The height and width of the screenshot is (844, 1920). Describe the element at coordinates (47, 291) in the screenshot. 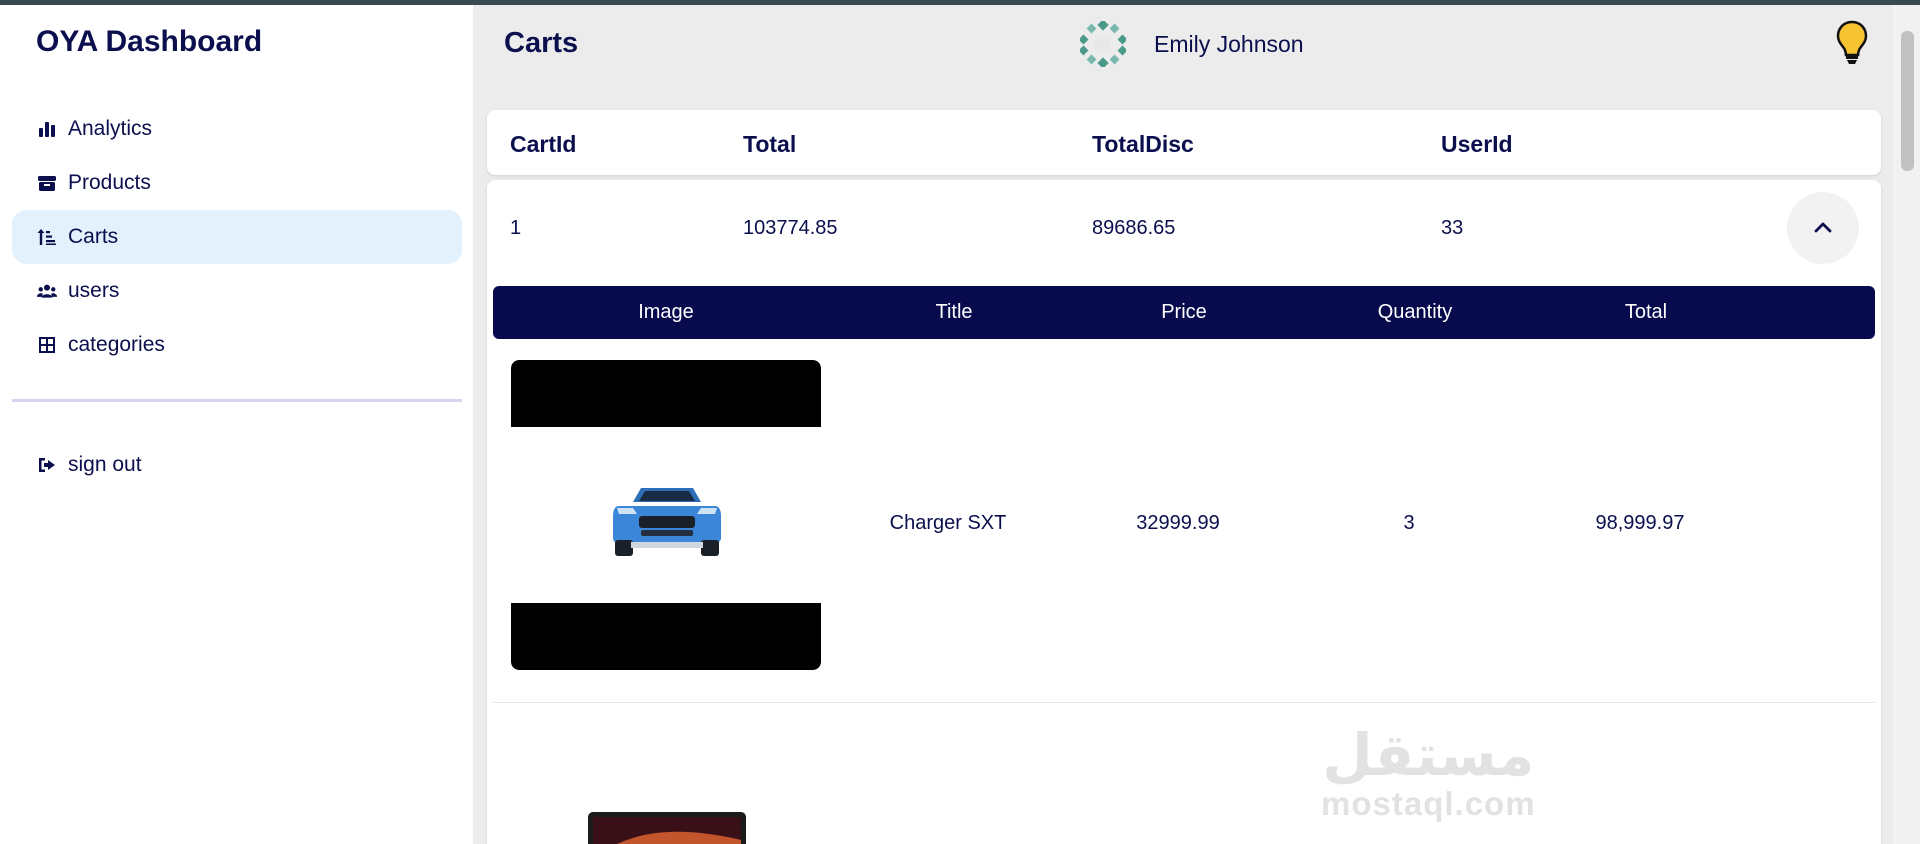

I see `users-icon` at that location.